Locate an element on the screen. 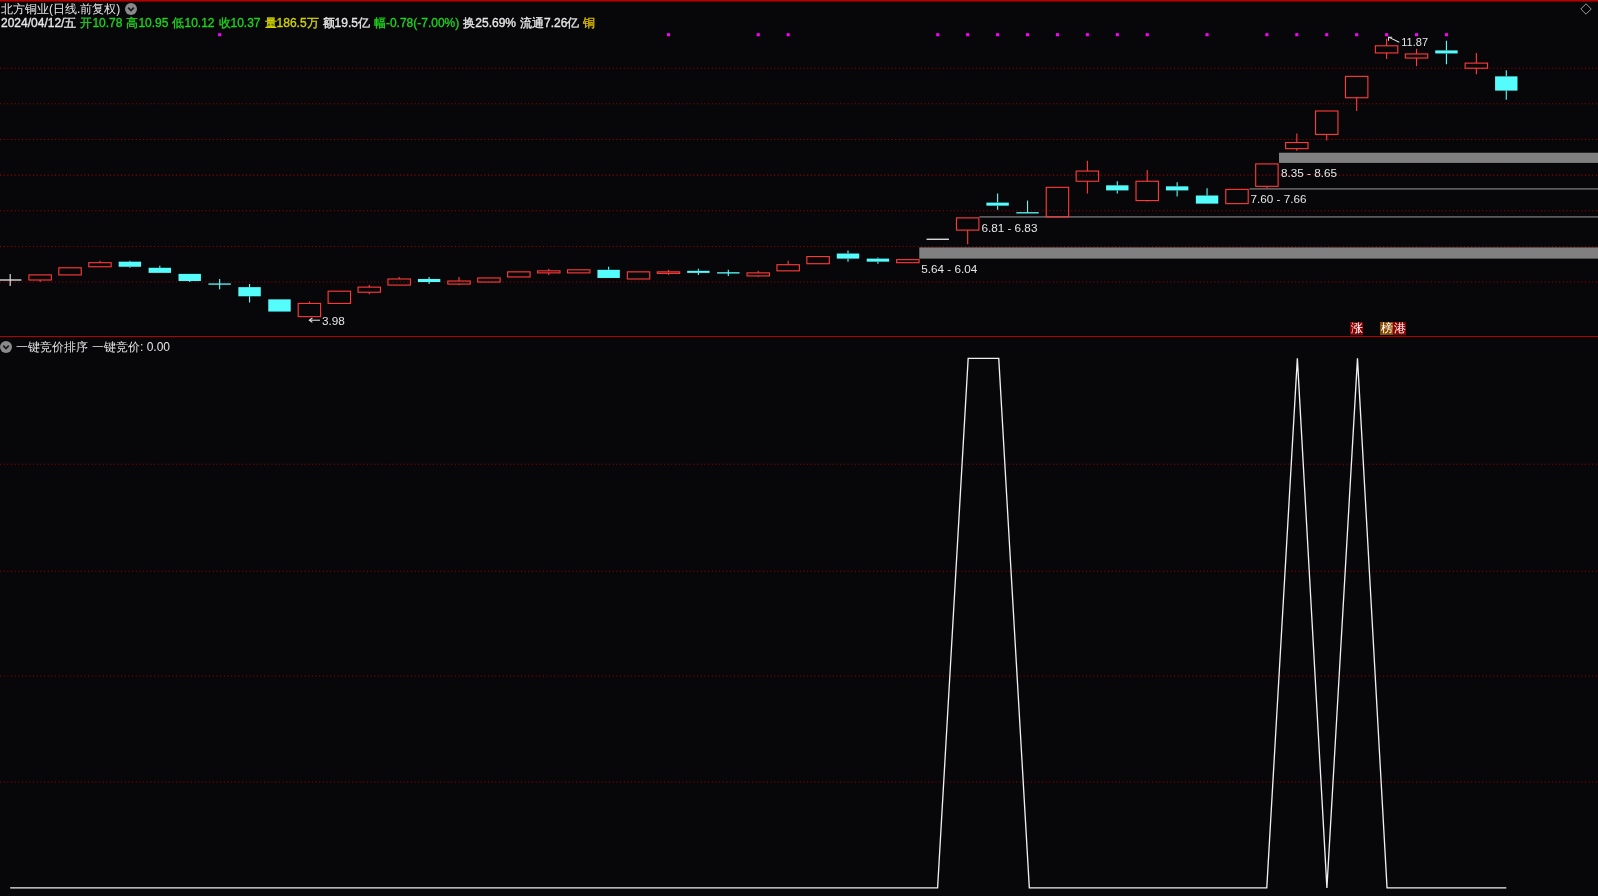  indicator-reading: 一键竞价: 0.00 is located at coordinates (131, 347).